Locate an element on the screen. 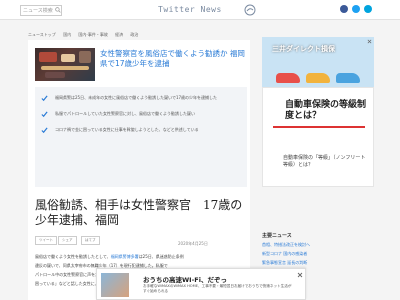 Image resolution: width=400 pixels, height=300 pixels. sidebar-ad-insurance: 三井ダイレクト損保 is located at coordinates (318, 62).